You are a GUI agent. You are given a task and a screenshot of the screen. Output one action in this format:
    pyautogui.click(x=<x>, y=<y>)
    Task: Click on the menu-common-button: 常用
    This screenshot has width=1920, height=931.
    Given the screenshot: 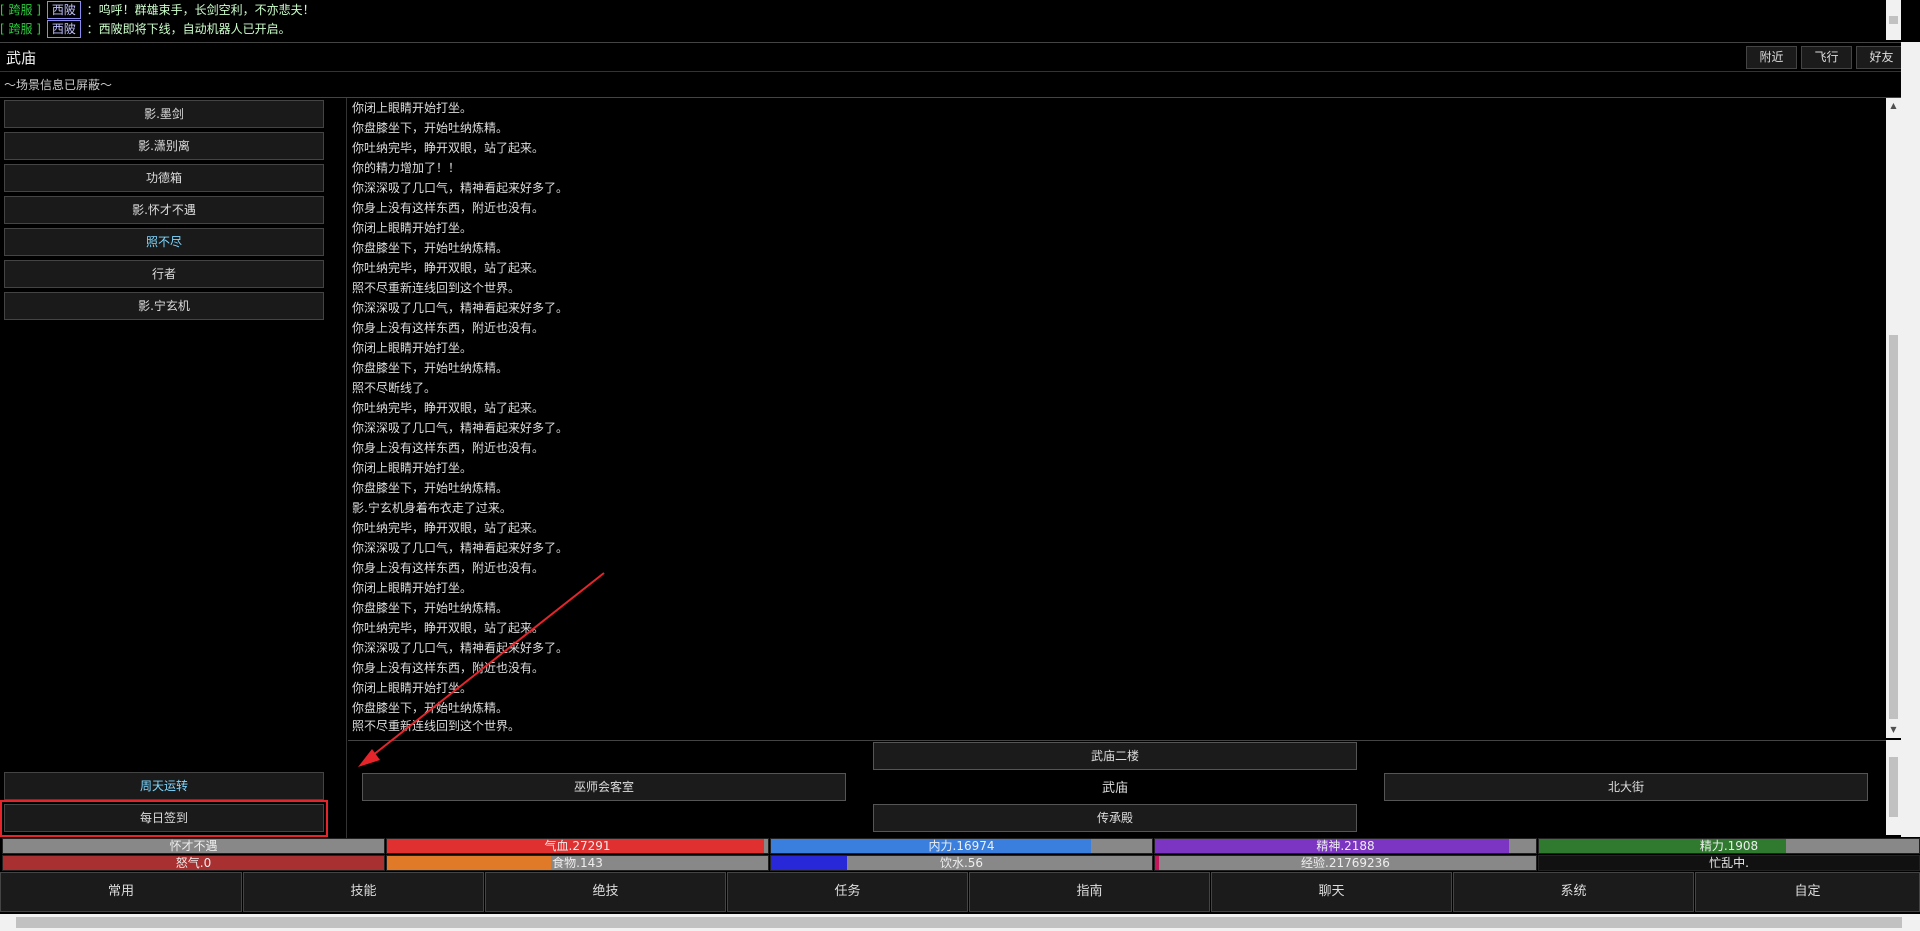 What is the action you would take?
    pyautogui.click(x=121, y=892)
    